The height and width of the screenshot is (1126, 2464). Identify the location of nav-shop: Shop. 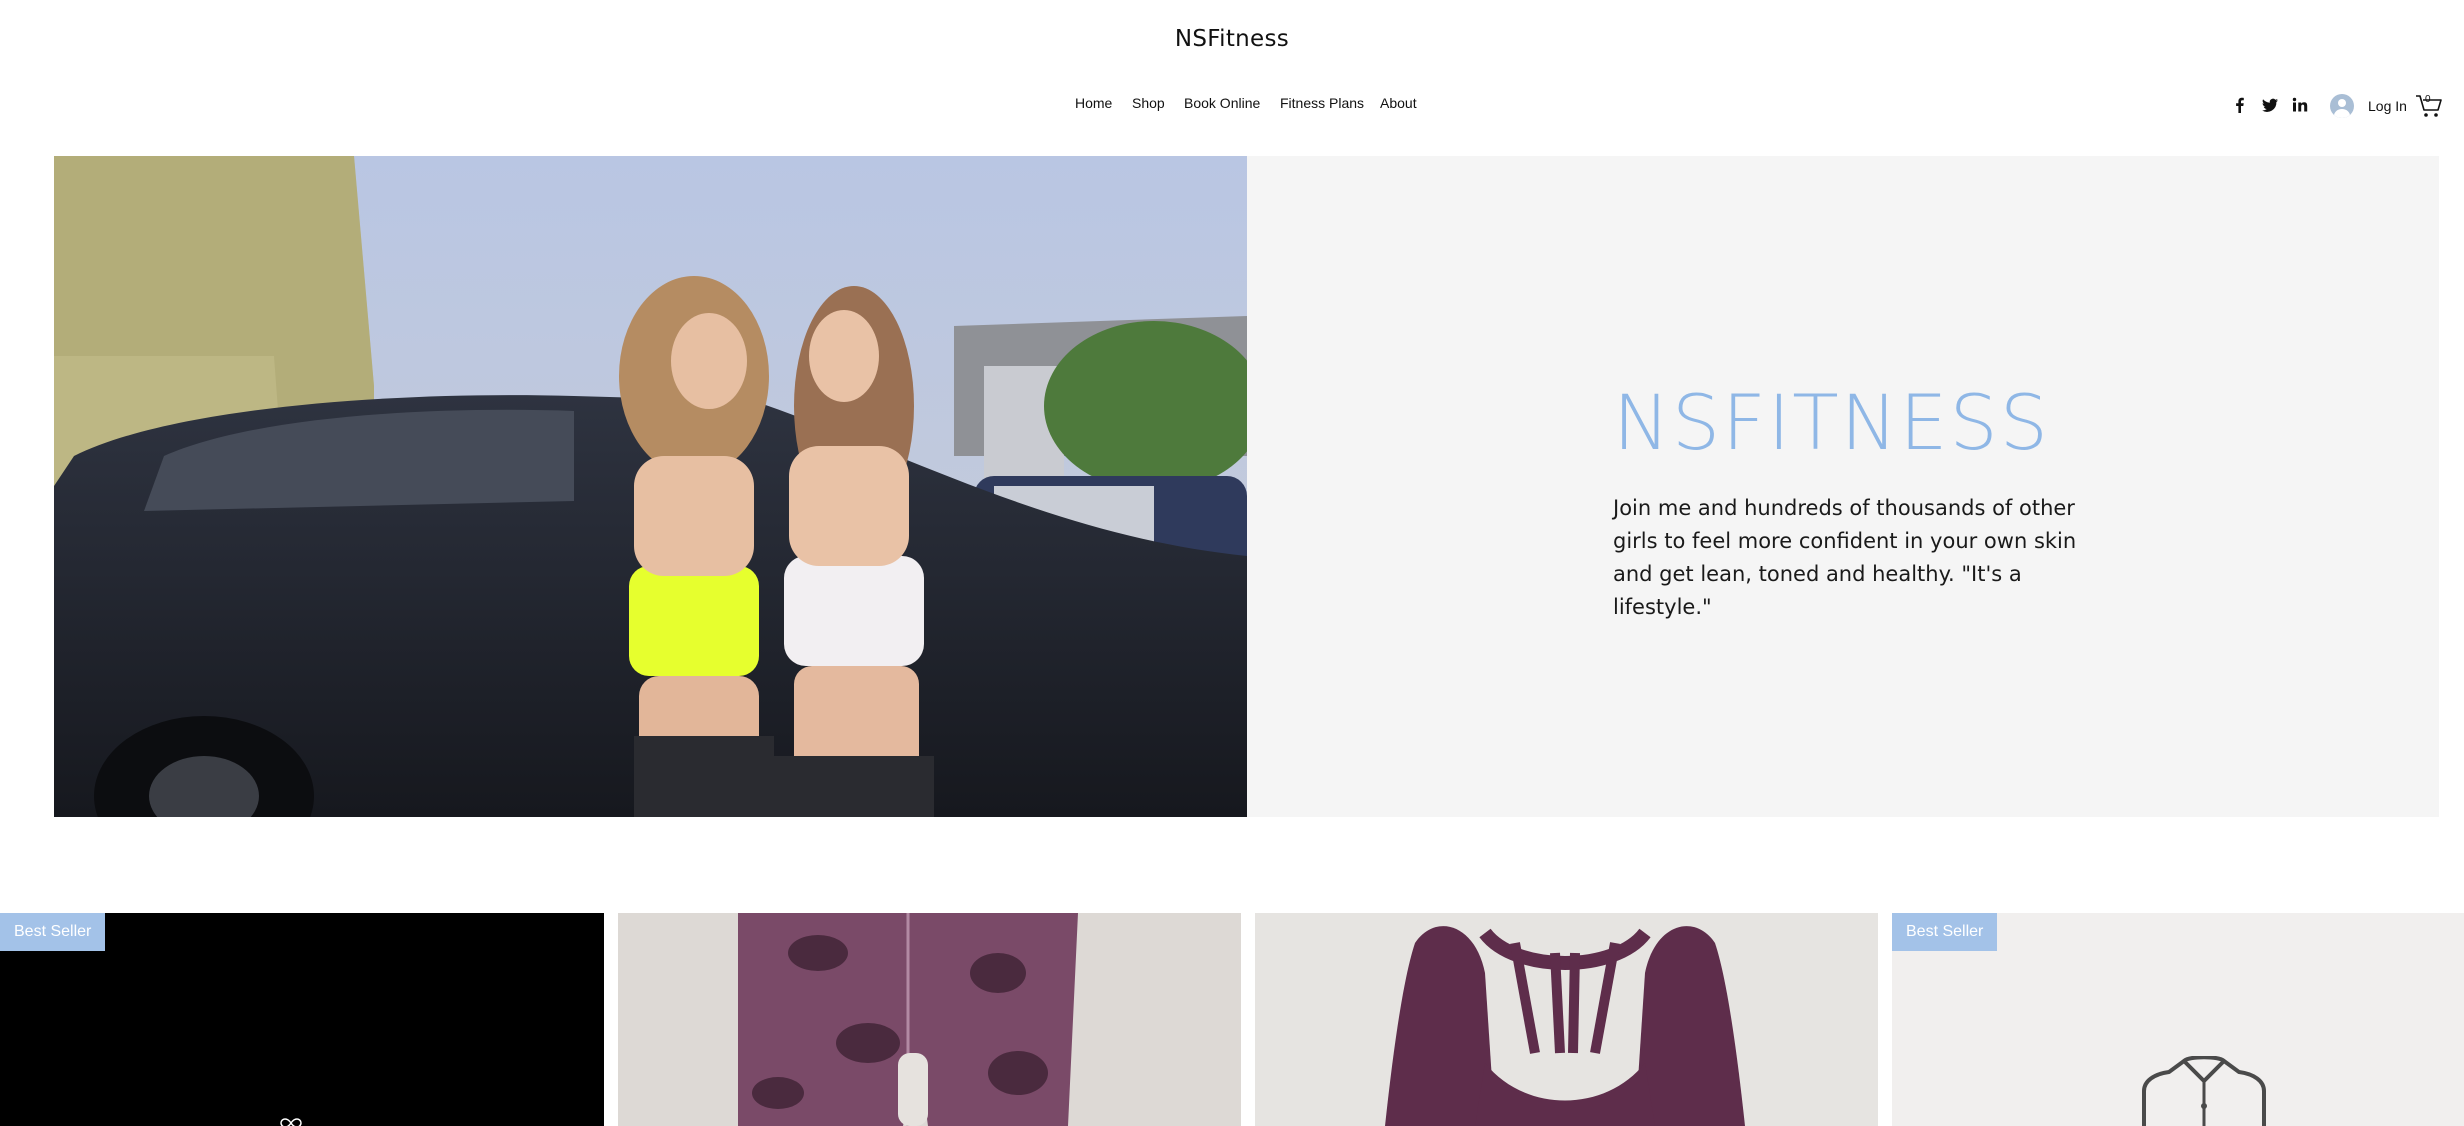
(1148, 103).